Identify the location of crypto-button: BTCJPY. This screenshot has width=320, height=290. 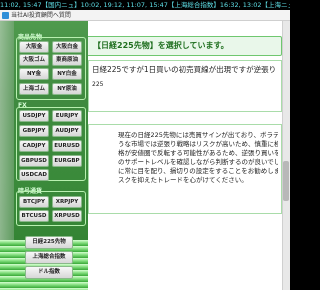
(34, 202).